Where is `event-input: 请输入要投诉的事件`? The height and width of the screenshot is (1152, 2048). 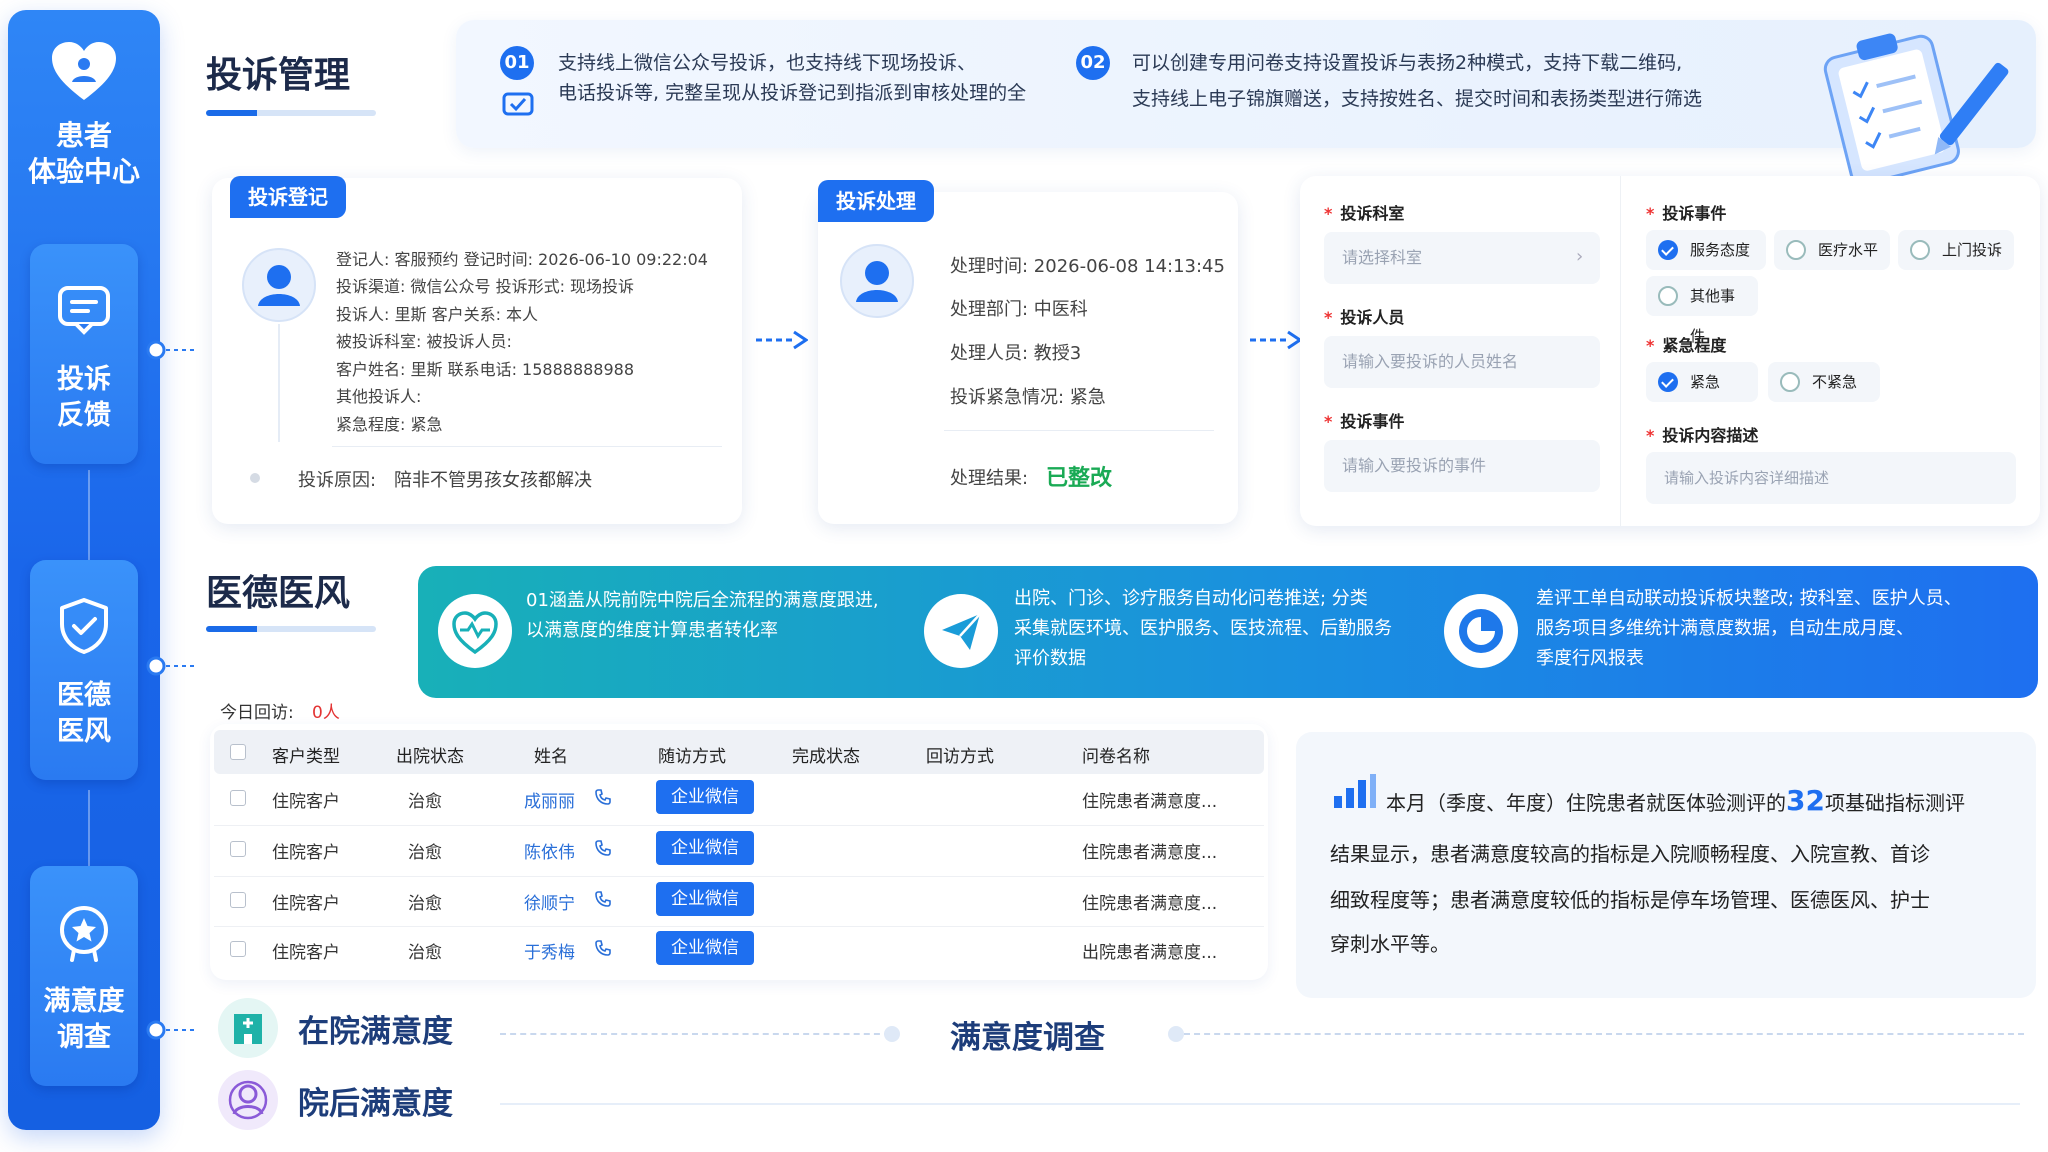
event-input: 请输入要投诉的事件 is located at coordinates (1462, 466).